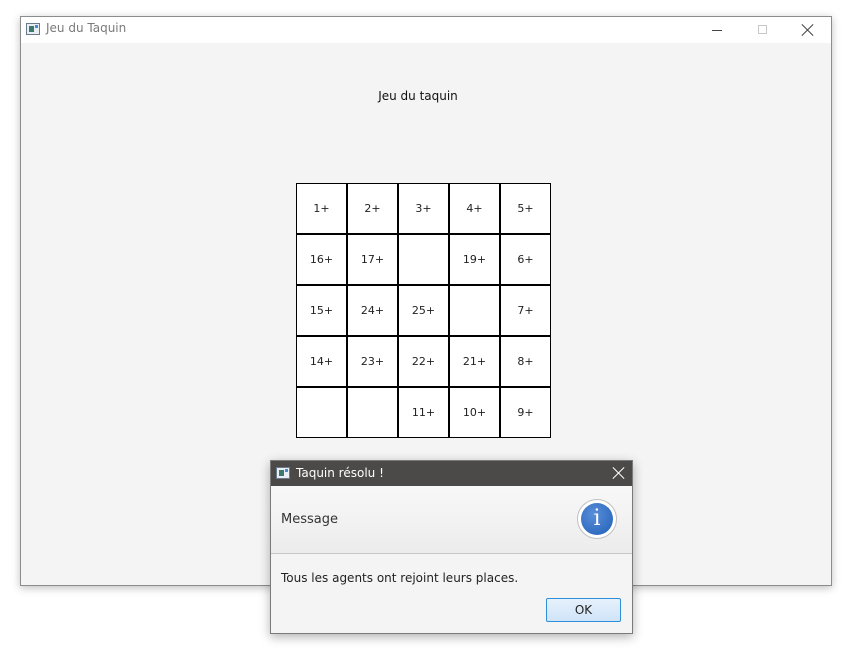  I want to click on tile-r5-c2, so click(372, 412).